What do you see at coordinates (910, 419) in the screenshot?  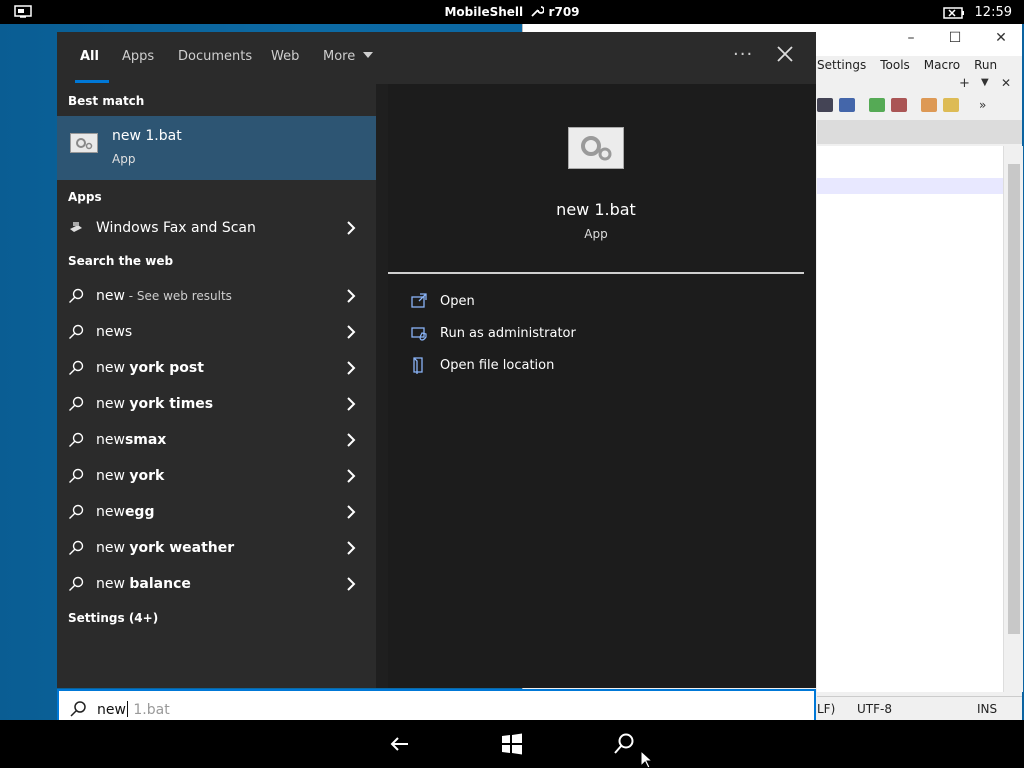 I see `editor-text-area` at bounding box center [910, 419].